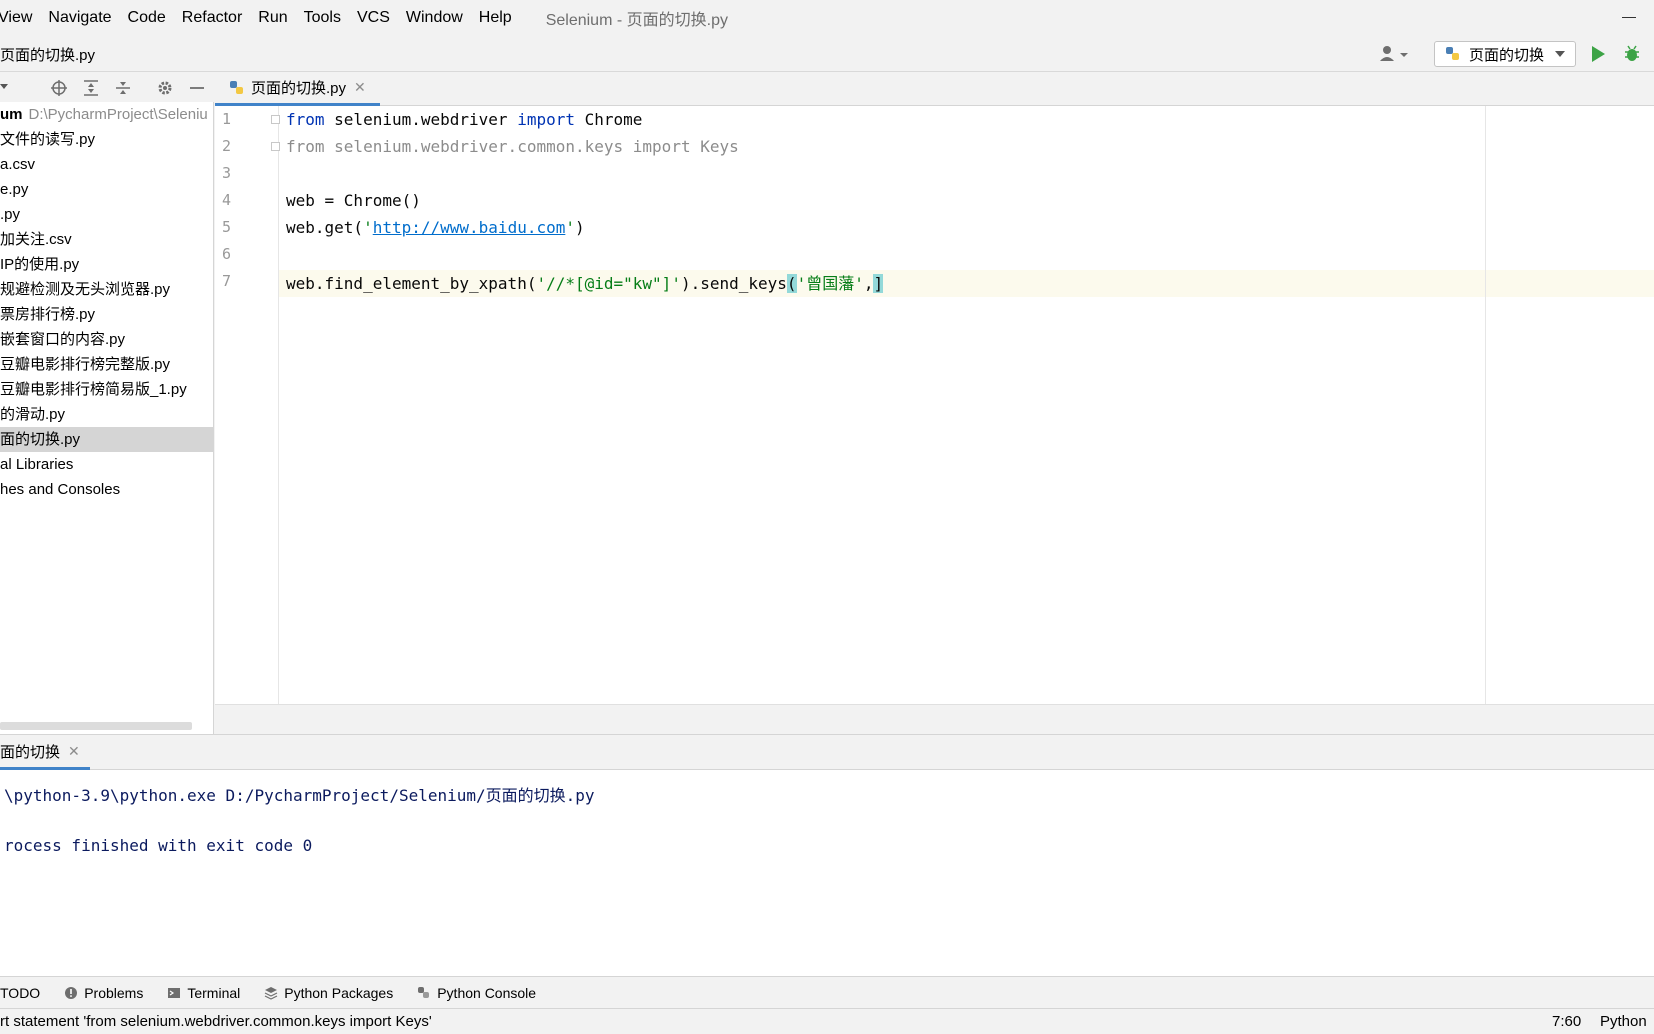 The image size is (1654, 1034). Describe the element at coordinates (227, 254) in the screenshot. I see `line-number: 6` at that location.